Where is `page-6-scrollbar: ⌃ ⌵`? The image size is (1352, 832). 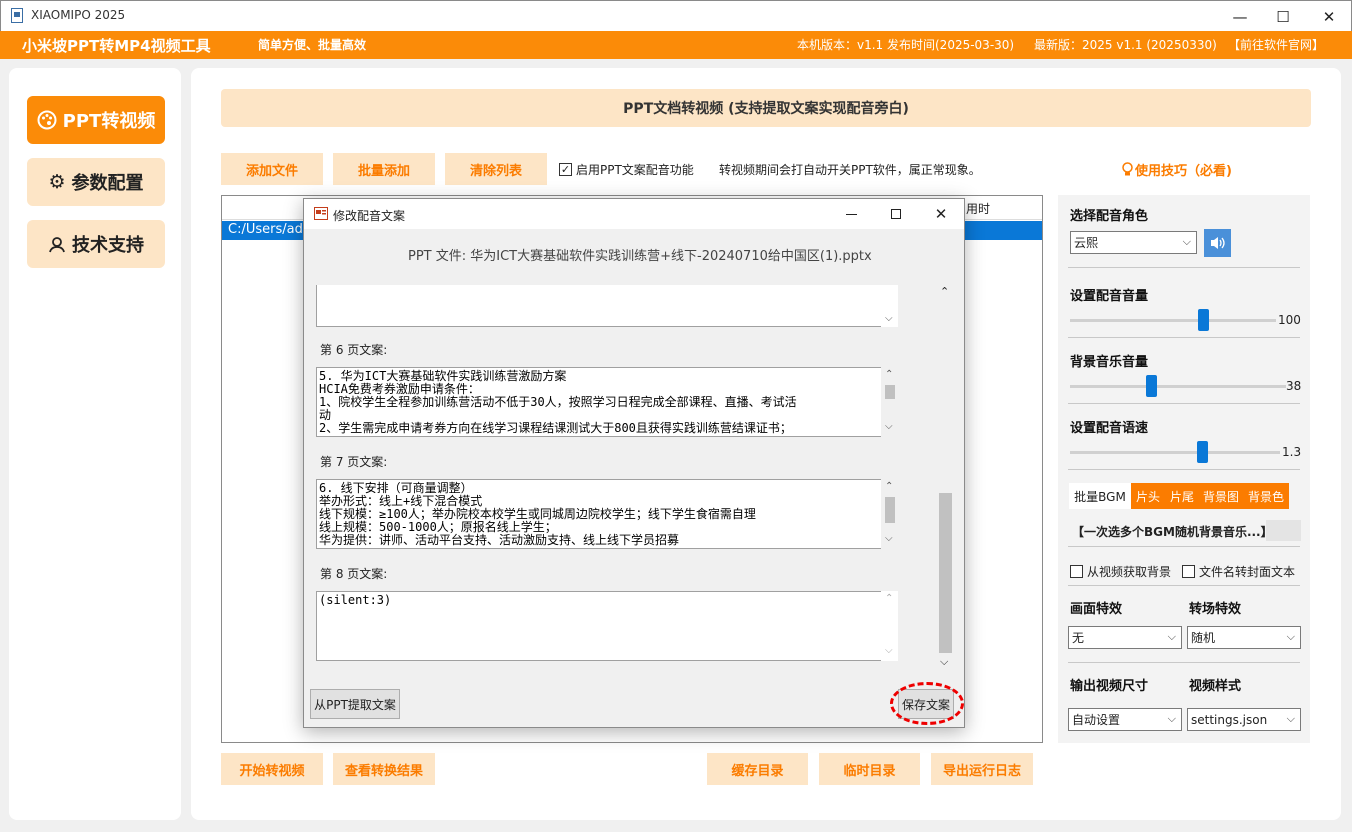 page-6-scrollbar: ⌃ ⌵ is located at coordinates (889, 402).